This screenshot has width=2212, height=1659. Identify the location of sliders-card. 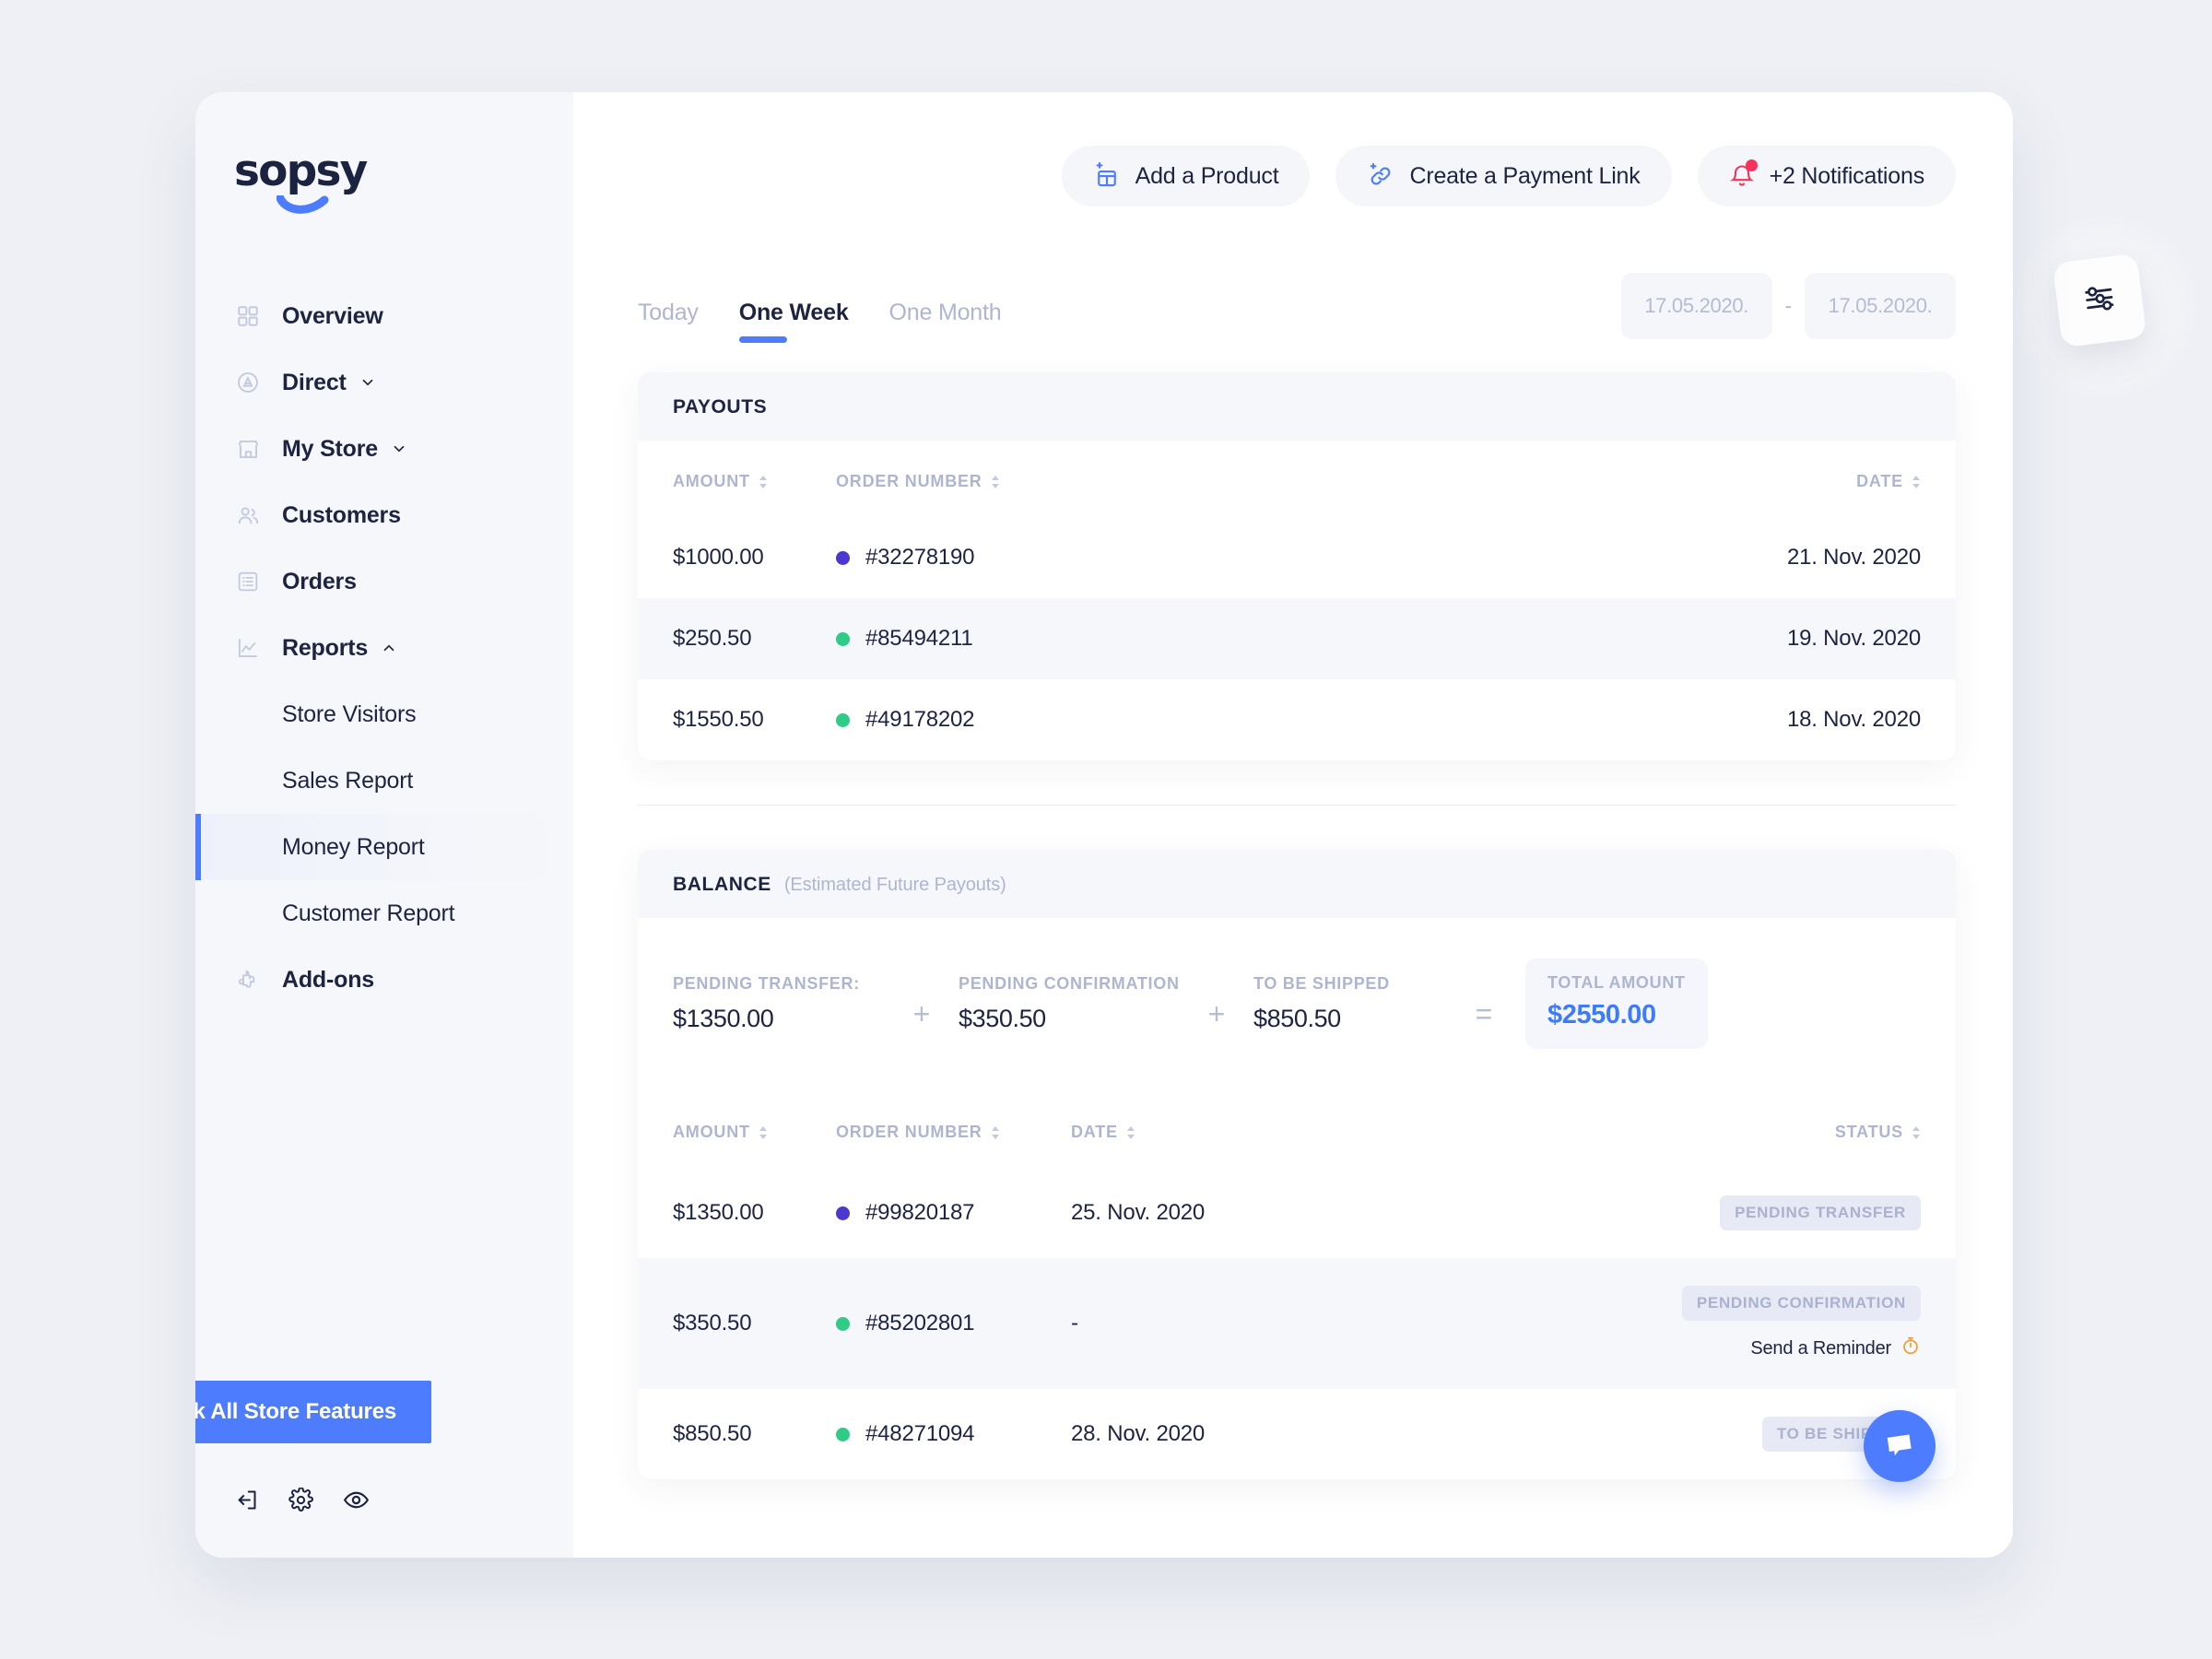
(2099, 300).